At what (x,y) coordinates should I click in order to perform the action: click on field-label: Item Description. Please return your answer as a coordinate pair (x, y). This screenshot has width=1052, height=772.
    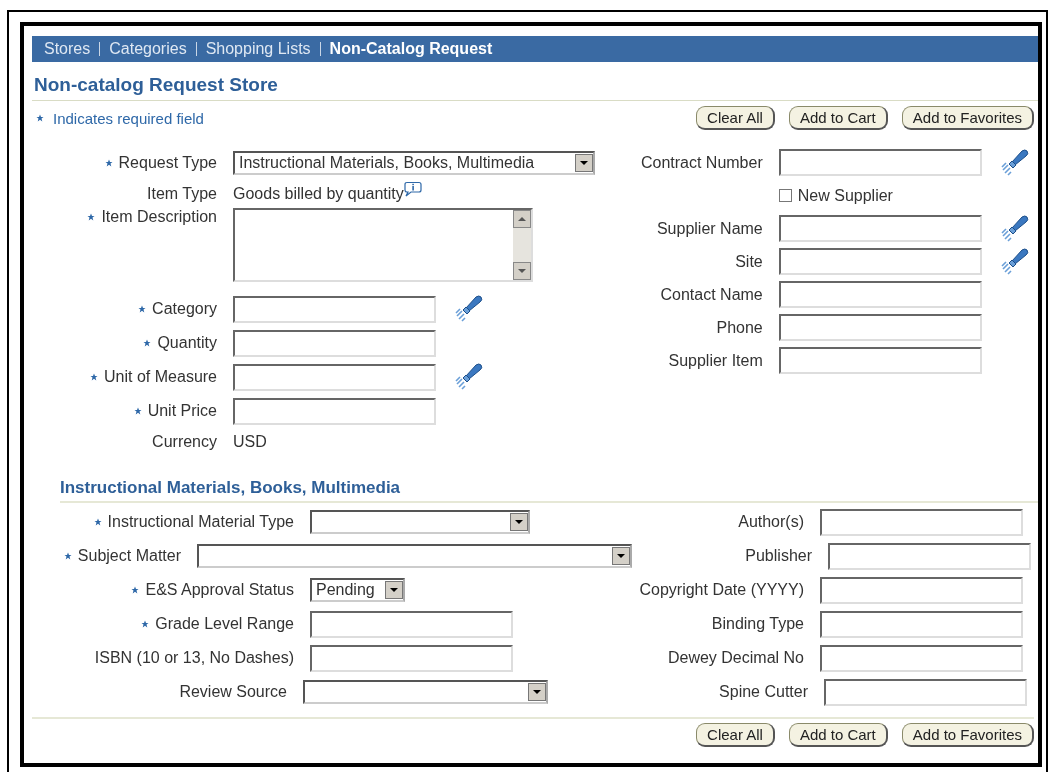
    Looking at the image, I should click on (159, 217).